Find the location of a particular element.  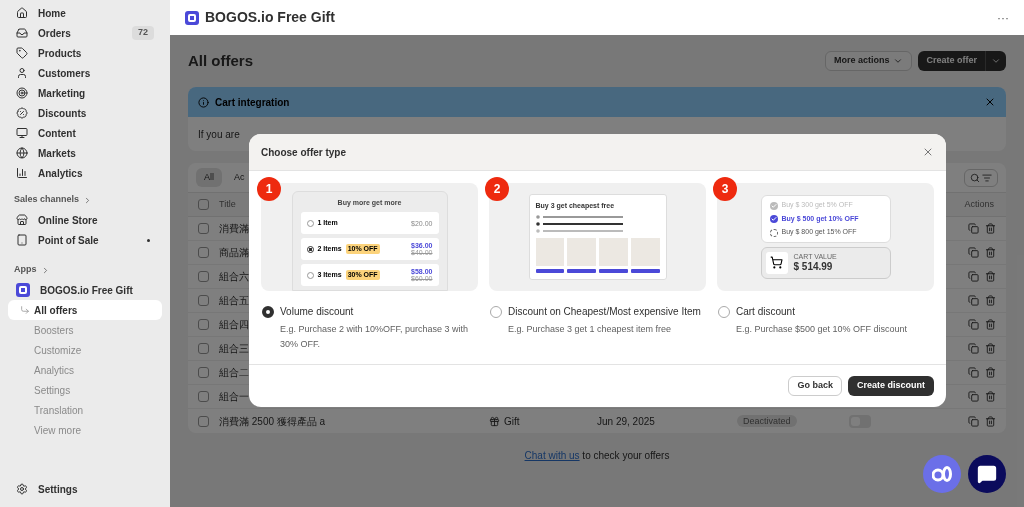

more-menu-button: ··· is located at coordinates (1003, 17).